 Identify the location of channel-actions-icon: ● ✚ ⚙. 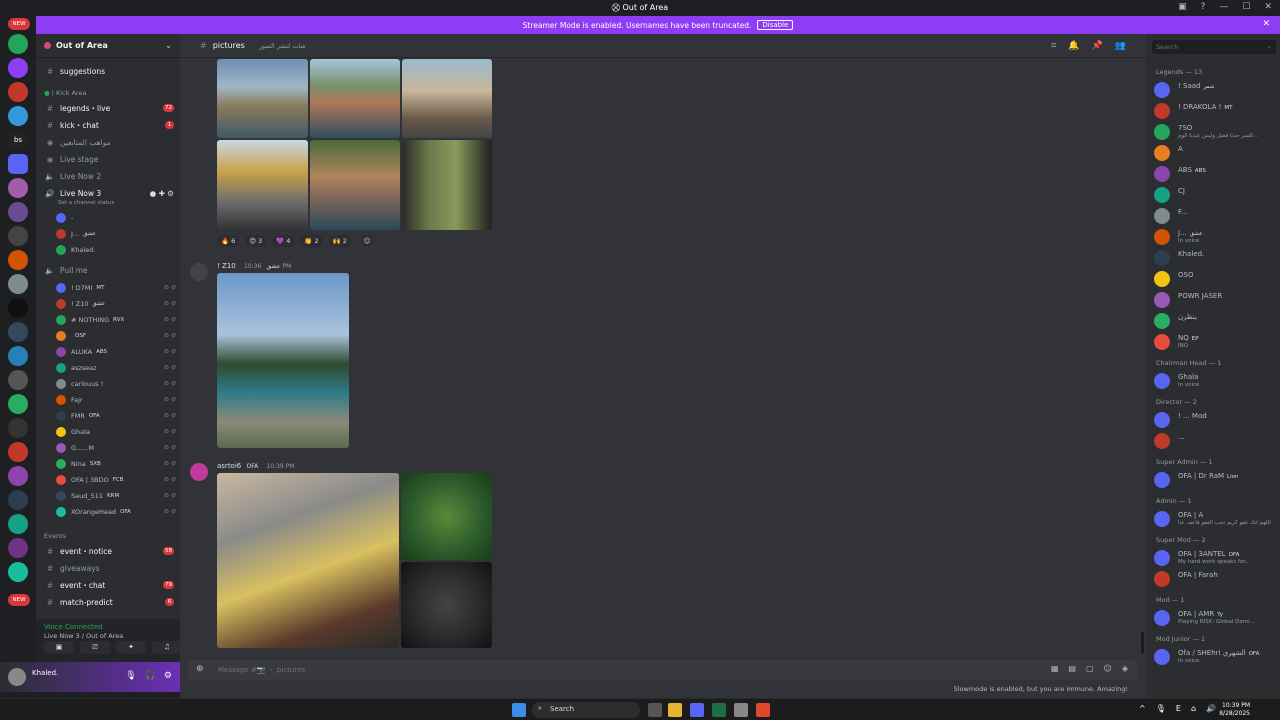
(162, 193).